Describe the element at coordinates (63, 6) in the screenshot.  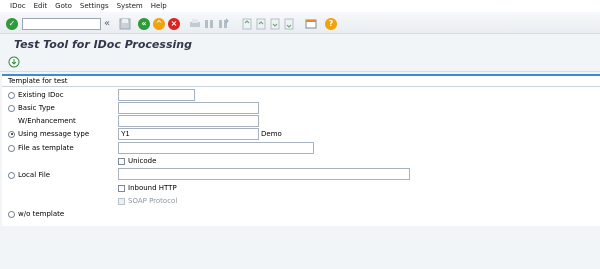
I see `menu-goto: Goto` at that location.